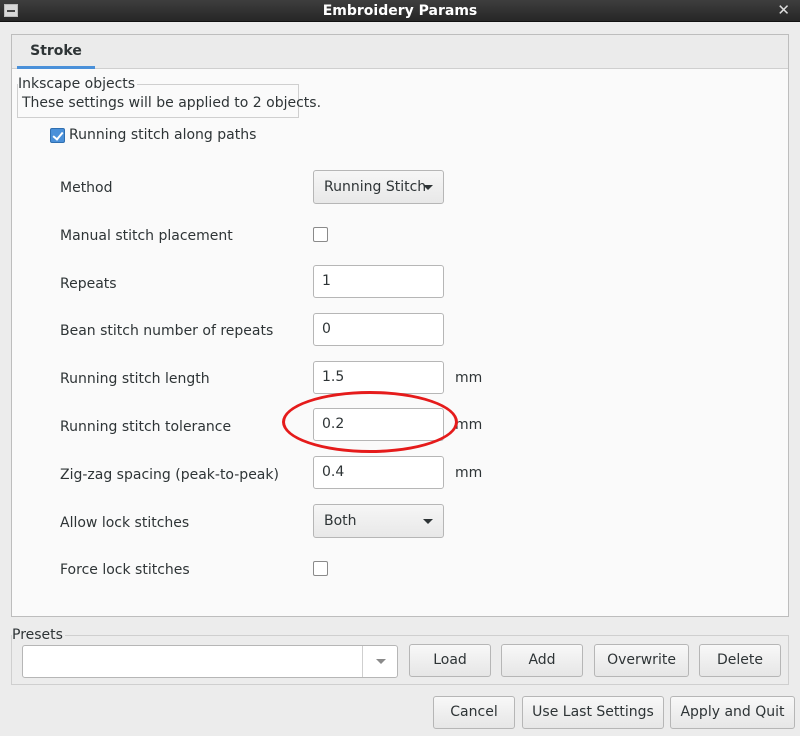 The image size is (800, 736). What do you see at coordinates (362, 661) in the screenshot?
I see `preset-combo-divider` at bounding box center [362, 661].